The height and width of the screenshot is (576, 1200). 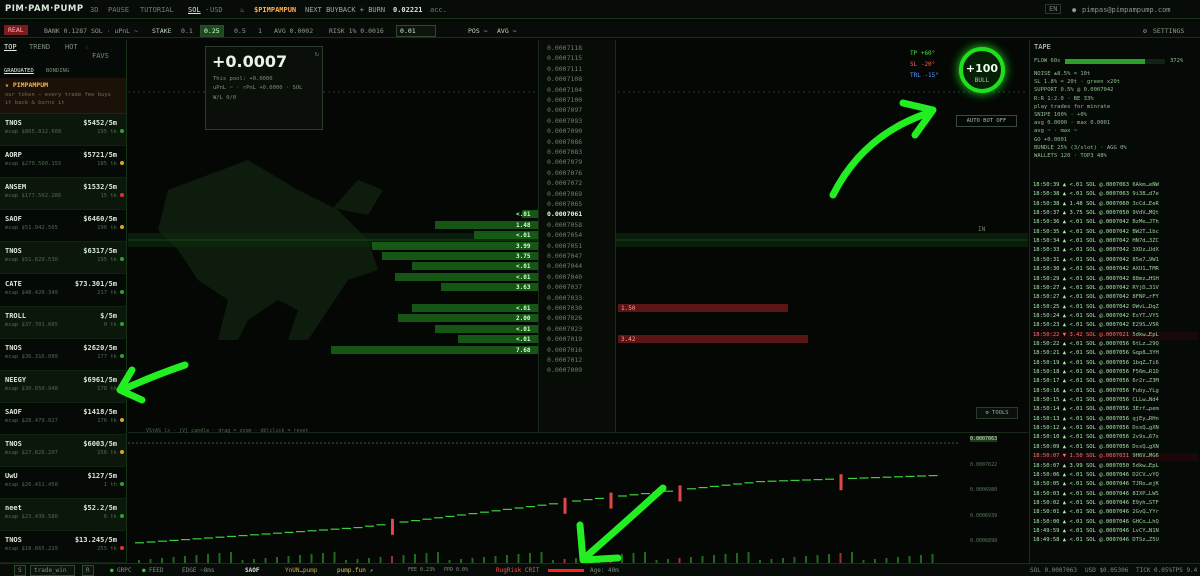 What do you see at coordinates (564, 48) in the screenshot?
I see `ladder-price: 0.0007118` at bounding box center [564, 48].